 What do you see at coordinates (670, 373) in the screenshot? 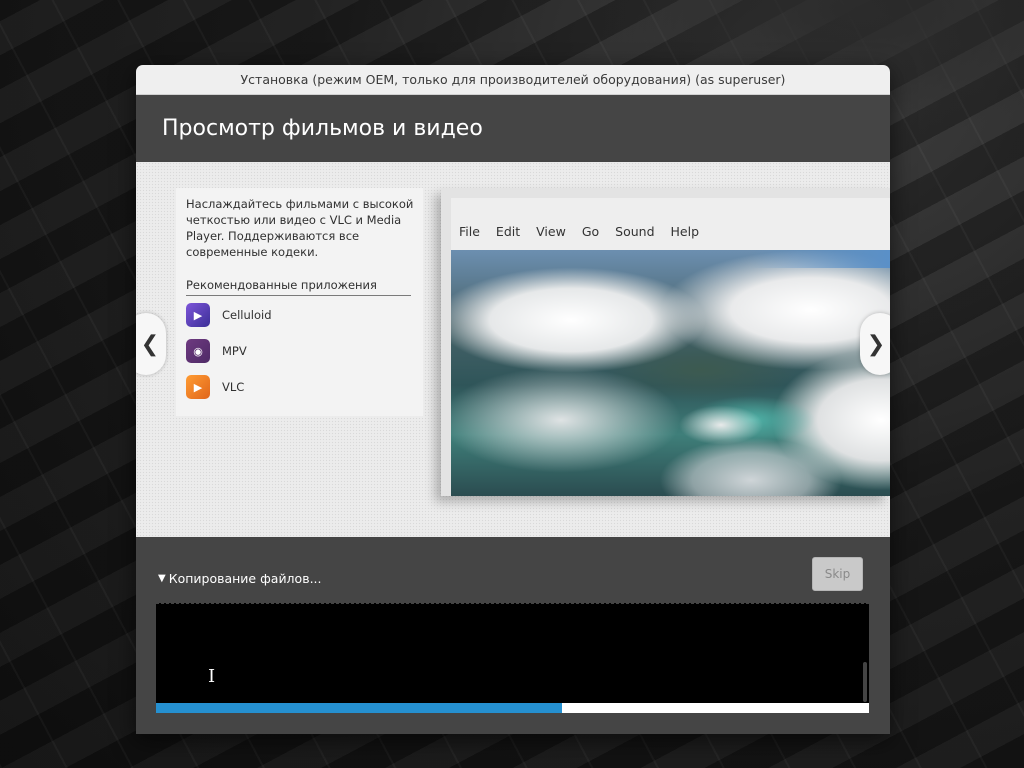
I see `video-frame-image` at bounding box center [670, 373].